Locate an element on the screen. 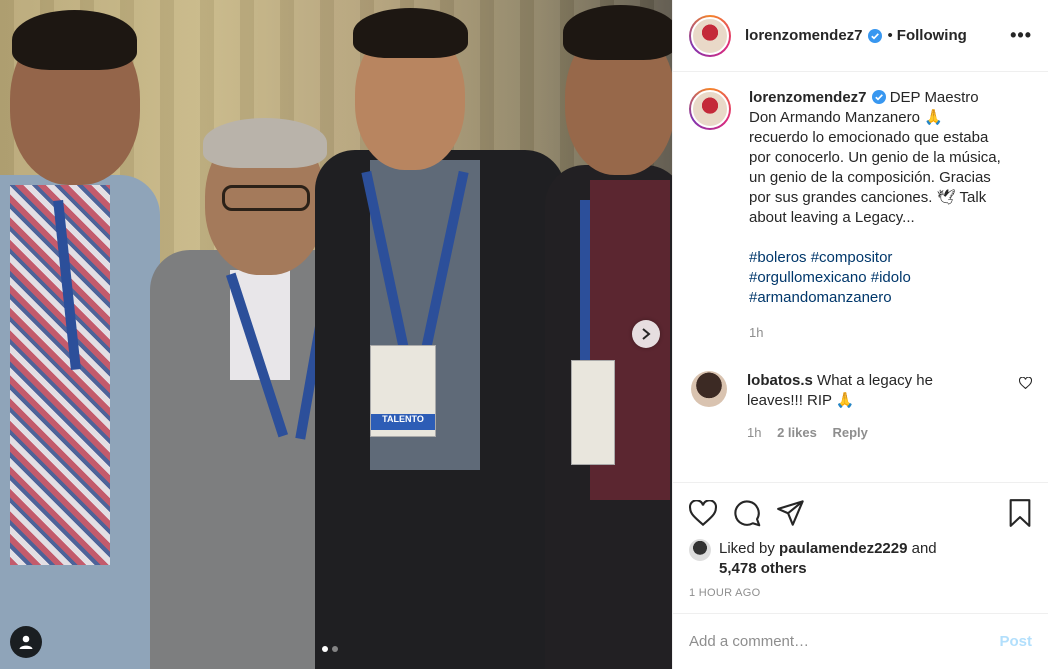 The height and width of the screenshot is (669, 1048). save-bookmark-icon is located at coordinates (1020, 513).